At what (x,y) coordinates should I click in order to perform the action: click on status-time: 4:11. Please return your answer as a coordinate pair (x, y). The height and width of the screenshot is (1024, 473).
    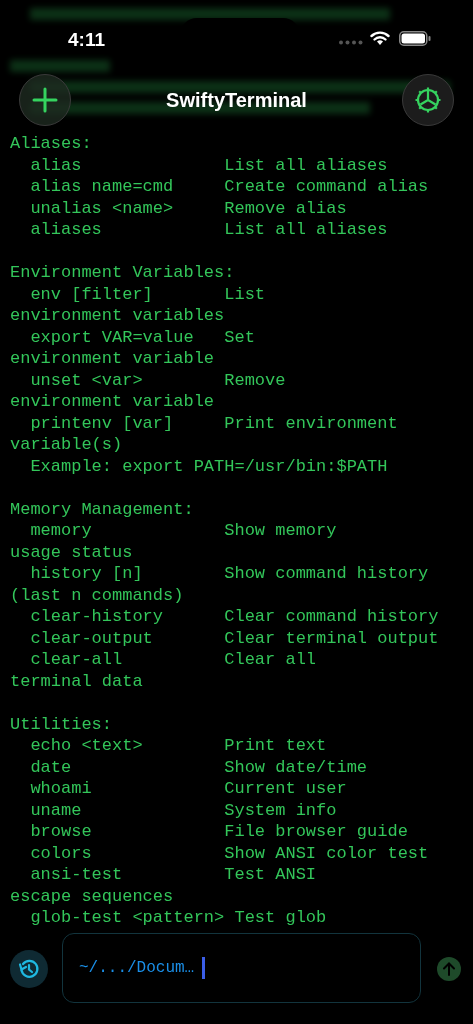
    Looking at the image, I should click on (86, 40).